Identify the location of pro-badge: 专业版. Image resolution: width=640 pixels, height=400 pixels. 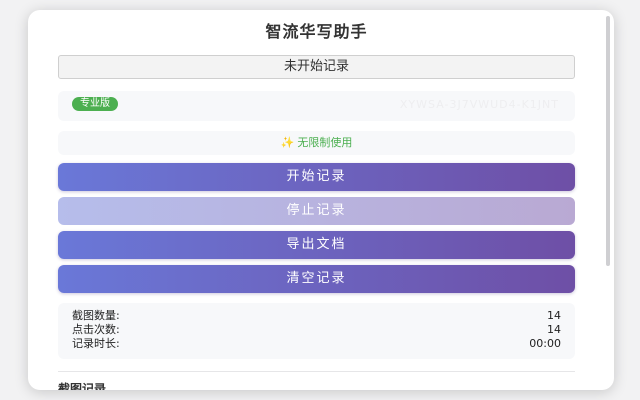
(95, 104).